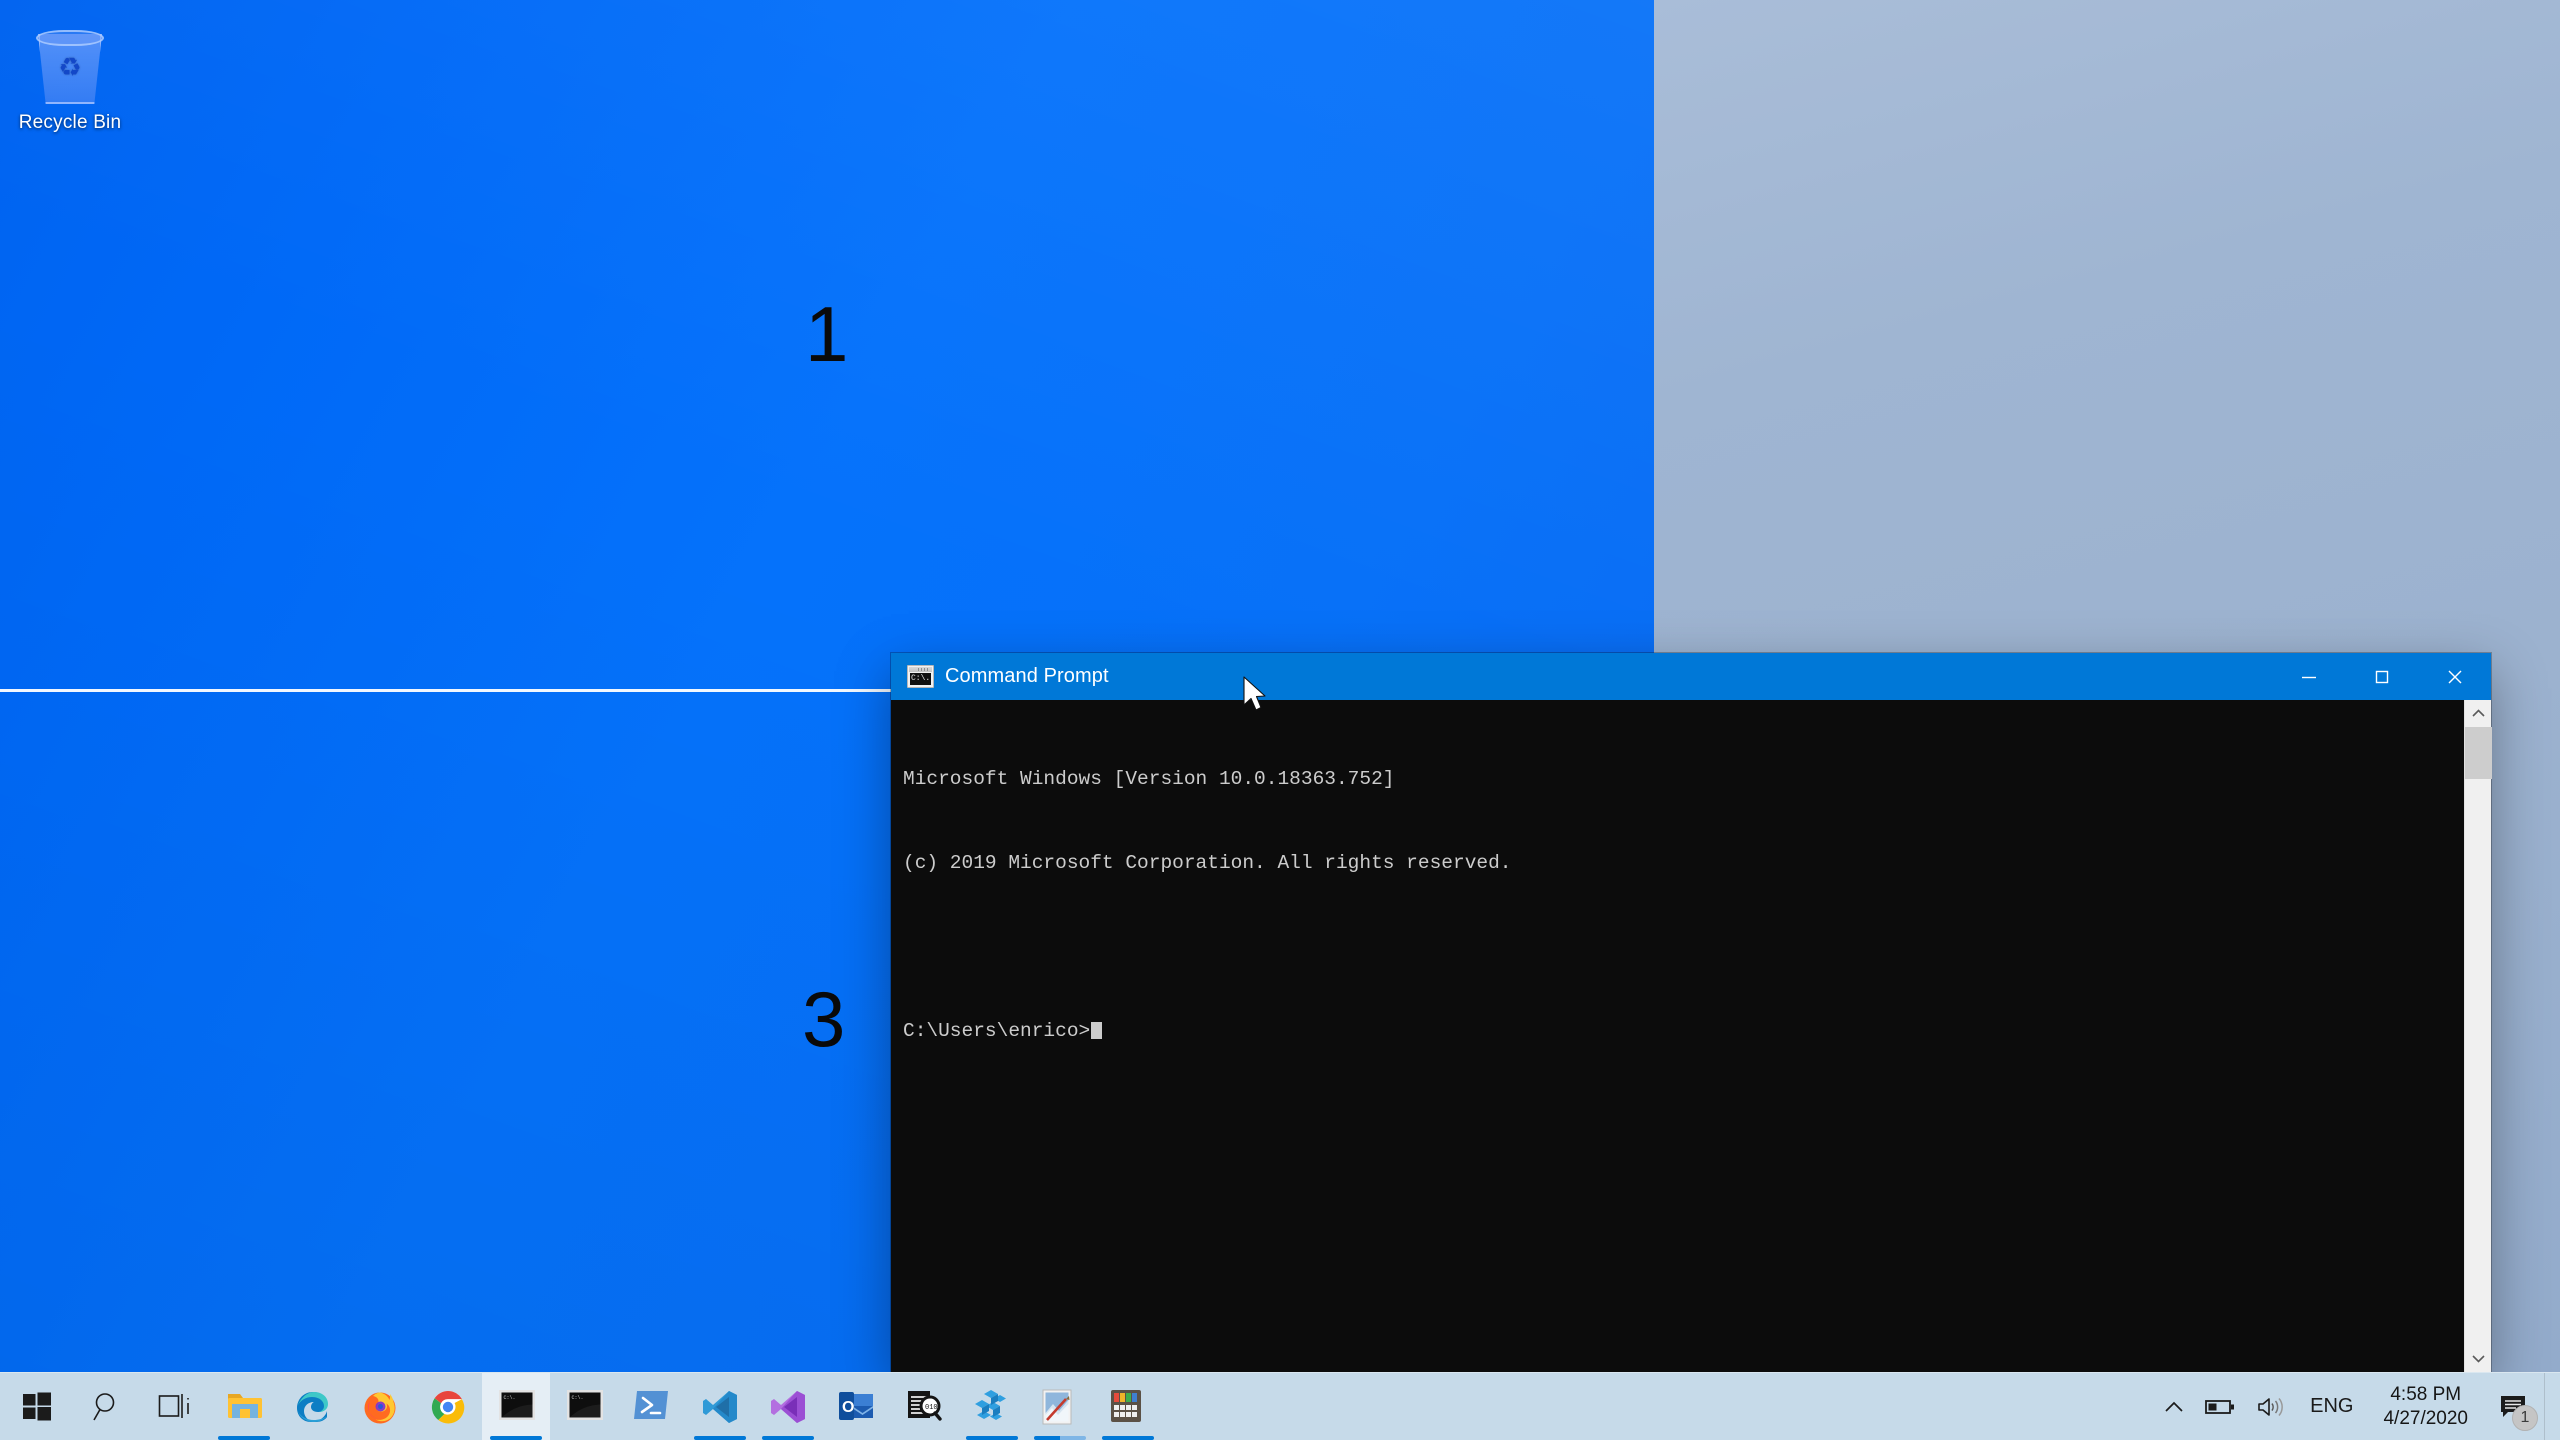 The image size is (2560, 1440). I want to click on show-desktop-button, so click(2549, 1406).